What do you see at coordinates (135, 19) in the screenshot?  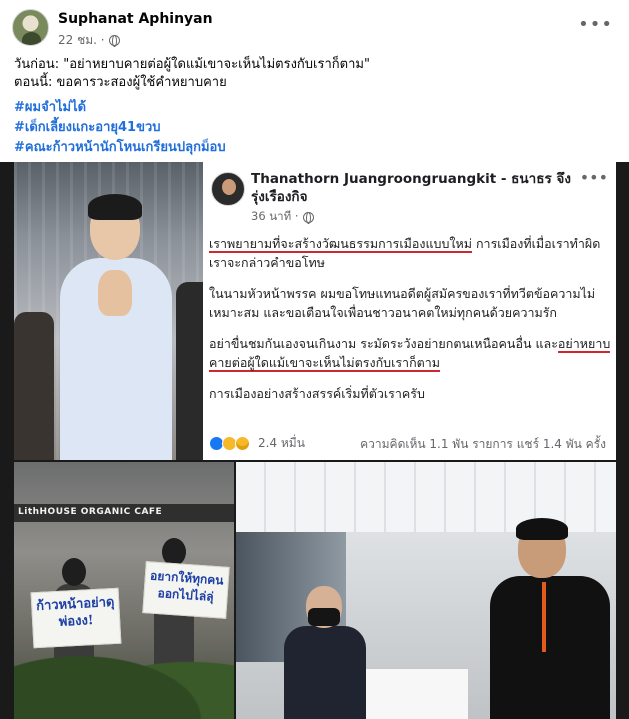 I see `author-name: Suphanat Aphinyan` at bounding box center [135, 19].